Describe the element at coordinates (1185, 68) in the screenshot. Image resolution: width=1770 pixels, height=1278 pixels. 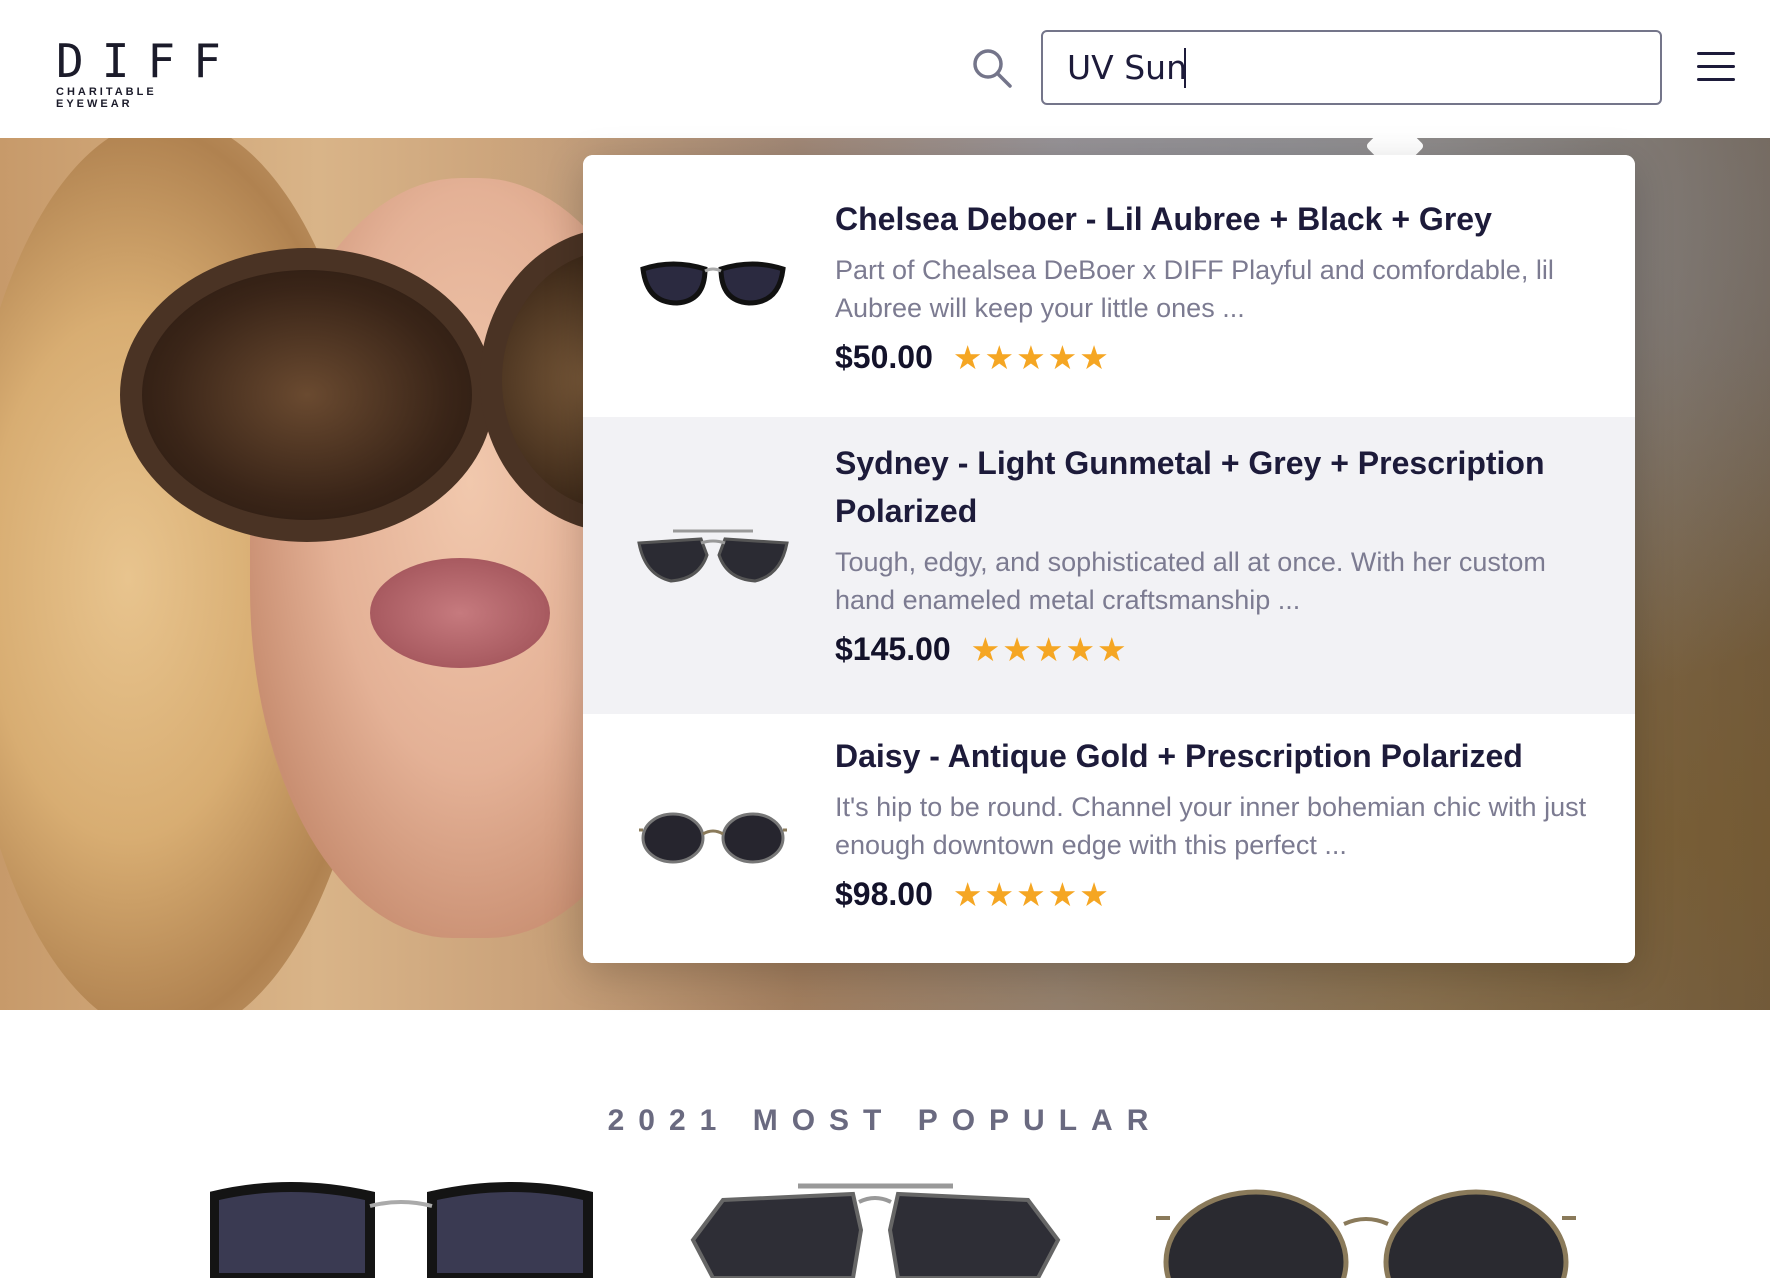
I see `text-caret` at that location.